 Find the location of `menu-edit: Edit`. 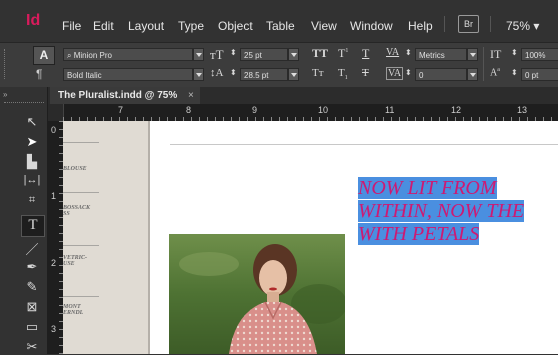

menu-edit: Edit is located at coordinates (103, 26).